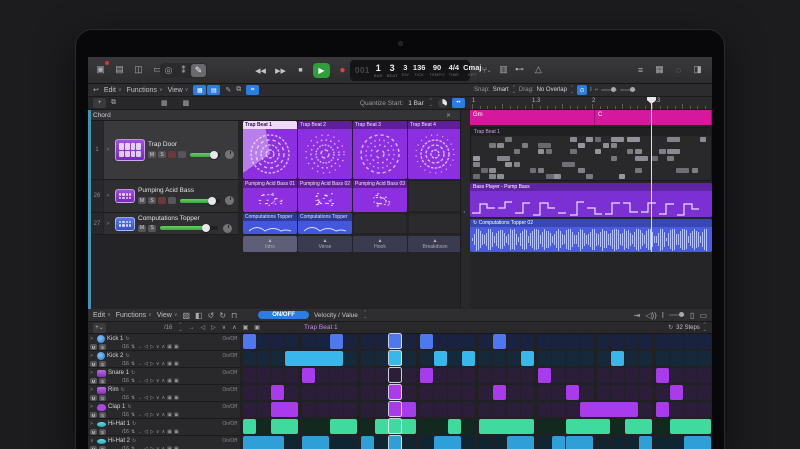  I want to click on seq-row-header-clap-1: > Clap 1 ↻ On/Off M S/16 ⇅ → ◁ ▷ ∨ ∧ ▣ ▣, so click(164, 410).